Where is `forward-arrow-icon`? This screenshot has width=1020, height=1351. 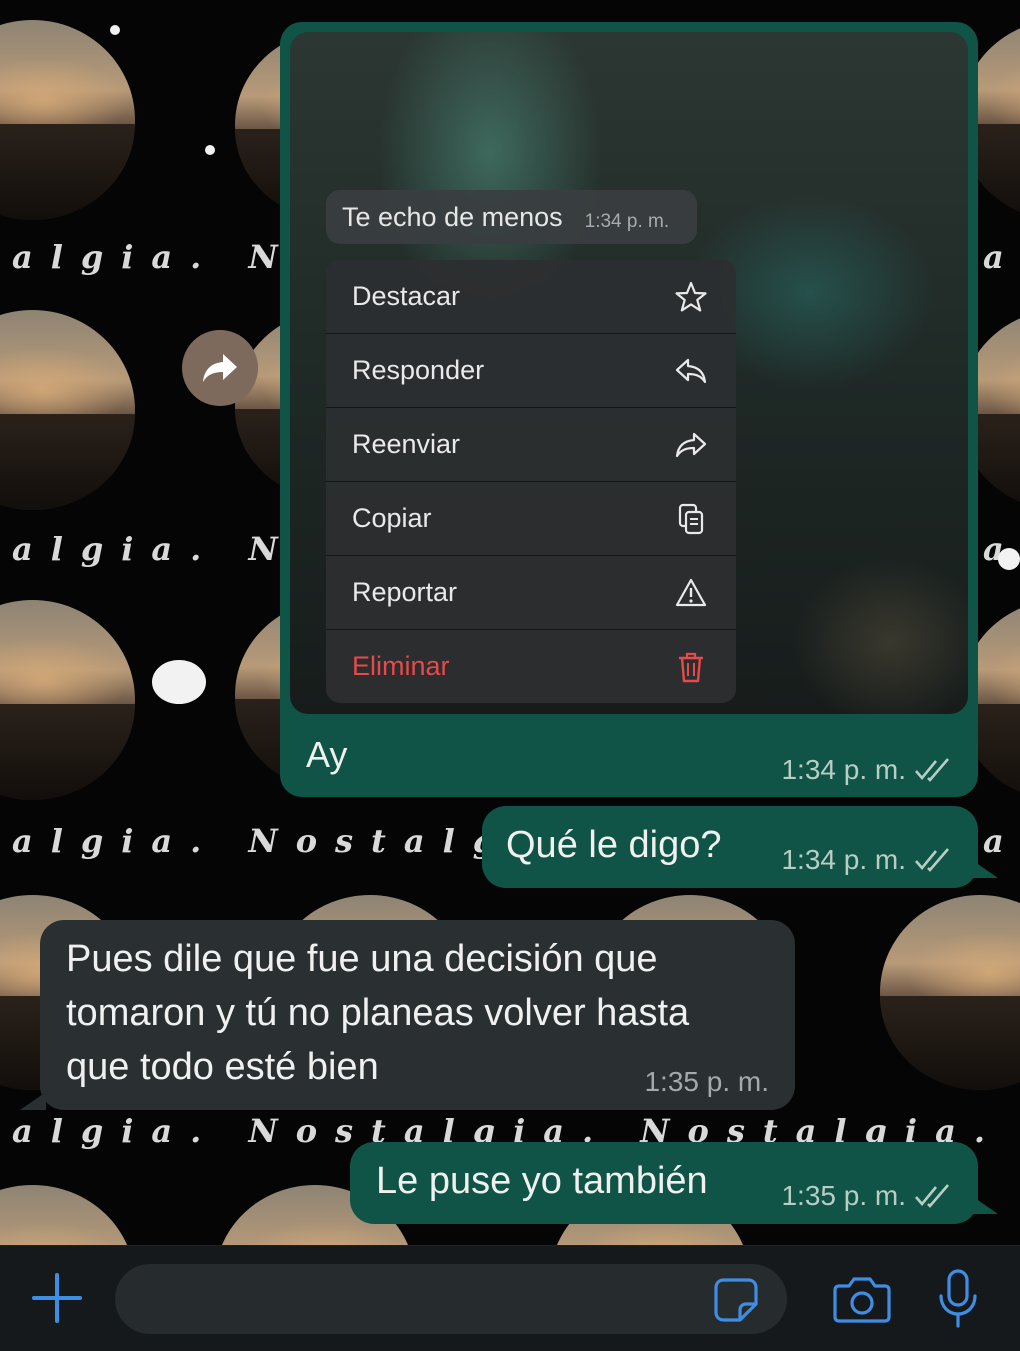 forward-arrow-icon is located at coordinates (220, 368).